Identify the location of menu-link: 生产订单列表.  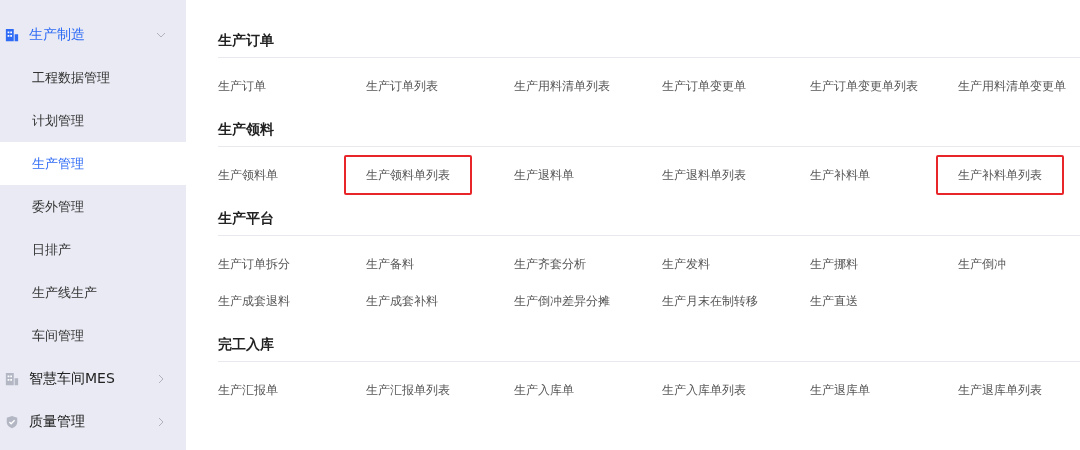
(402, 85).